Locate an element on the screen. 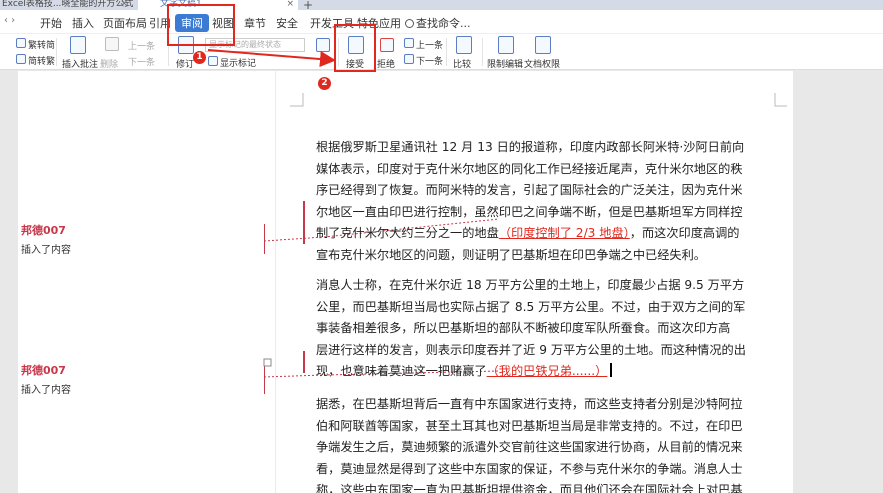 The image size is (883, 493). menu-nav-arrows: ‹ › is located at coordinates (9, 20).